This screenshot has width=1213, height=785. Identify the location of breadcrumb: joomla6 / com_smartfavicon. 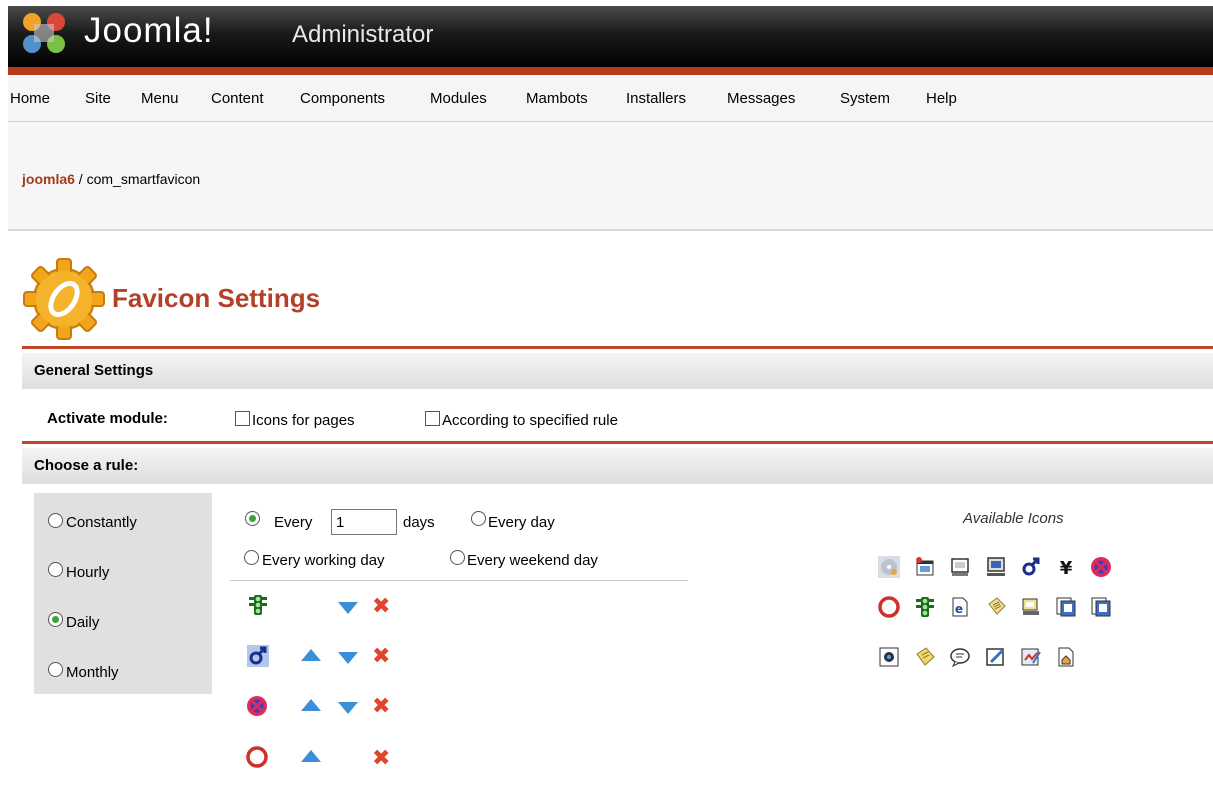
(111, 179).